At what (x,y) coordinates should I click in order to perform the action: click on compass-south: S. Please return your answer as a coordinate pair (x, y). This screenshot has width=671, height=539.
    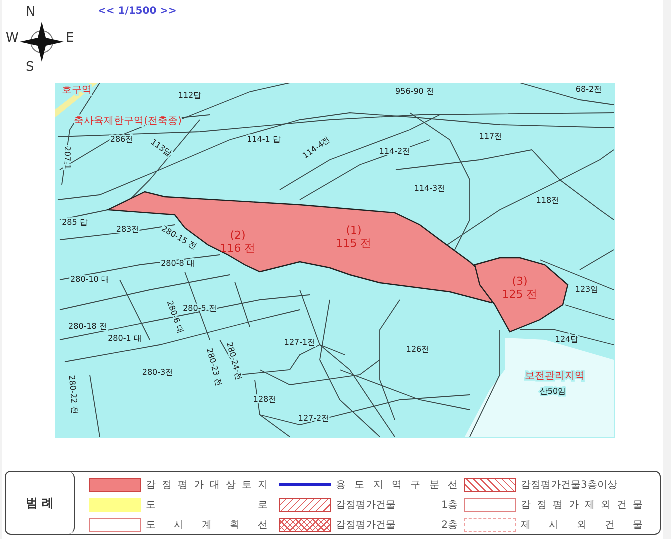
    Looking at the image, I should click on (30, 67).